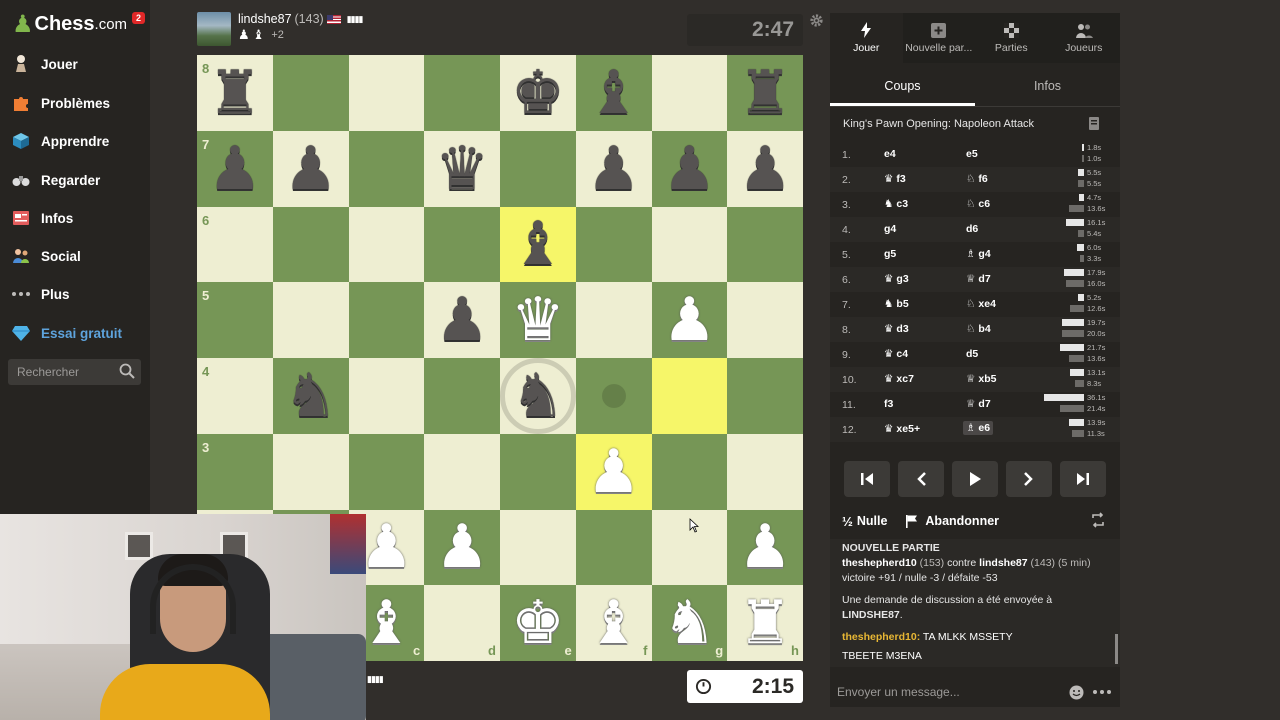 The width and height of the screenshot is (1280, 720). I want to click on square-c5, so click(386, 320).